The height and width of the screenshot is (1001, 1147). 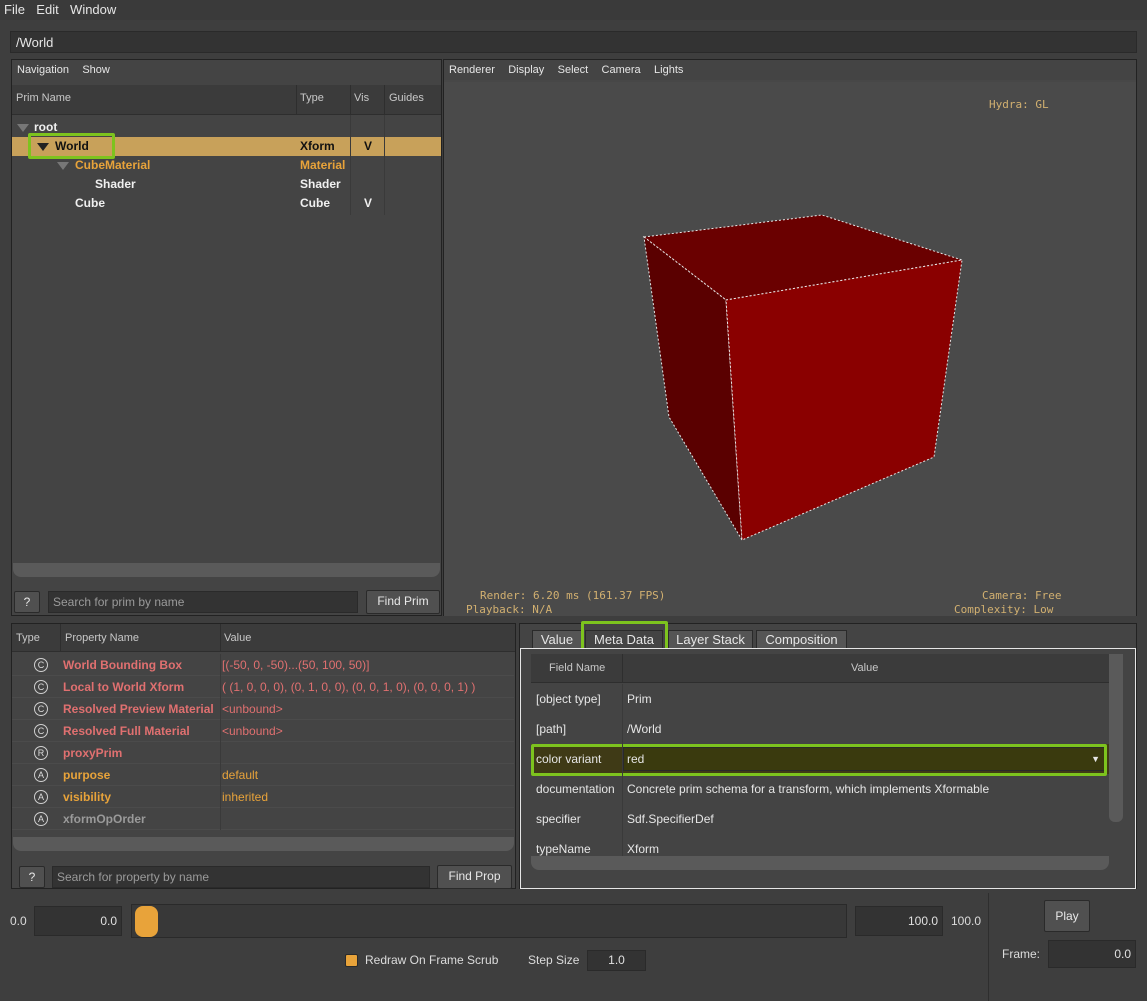 I want to click on frame-slider, so click(x=489, y=921).